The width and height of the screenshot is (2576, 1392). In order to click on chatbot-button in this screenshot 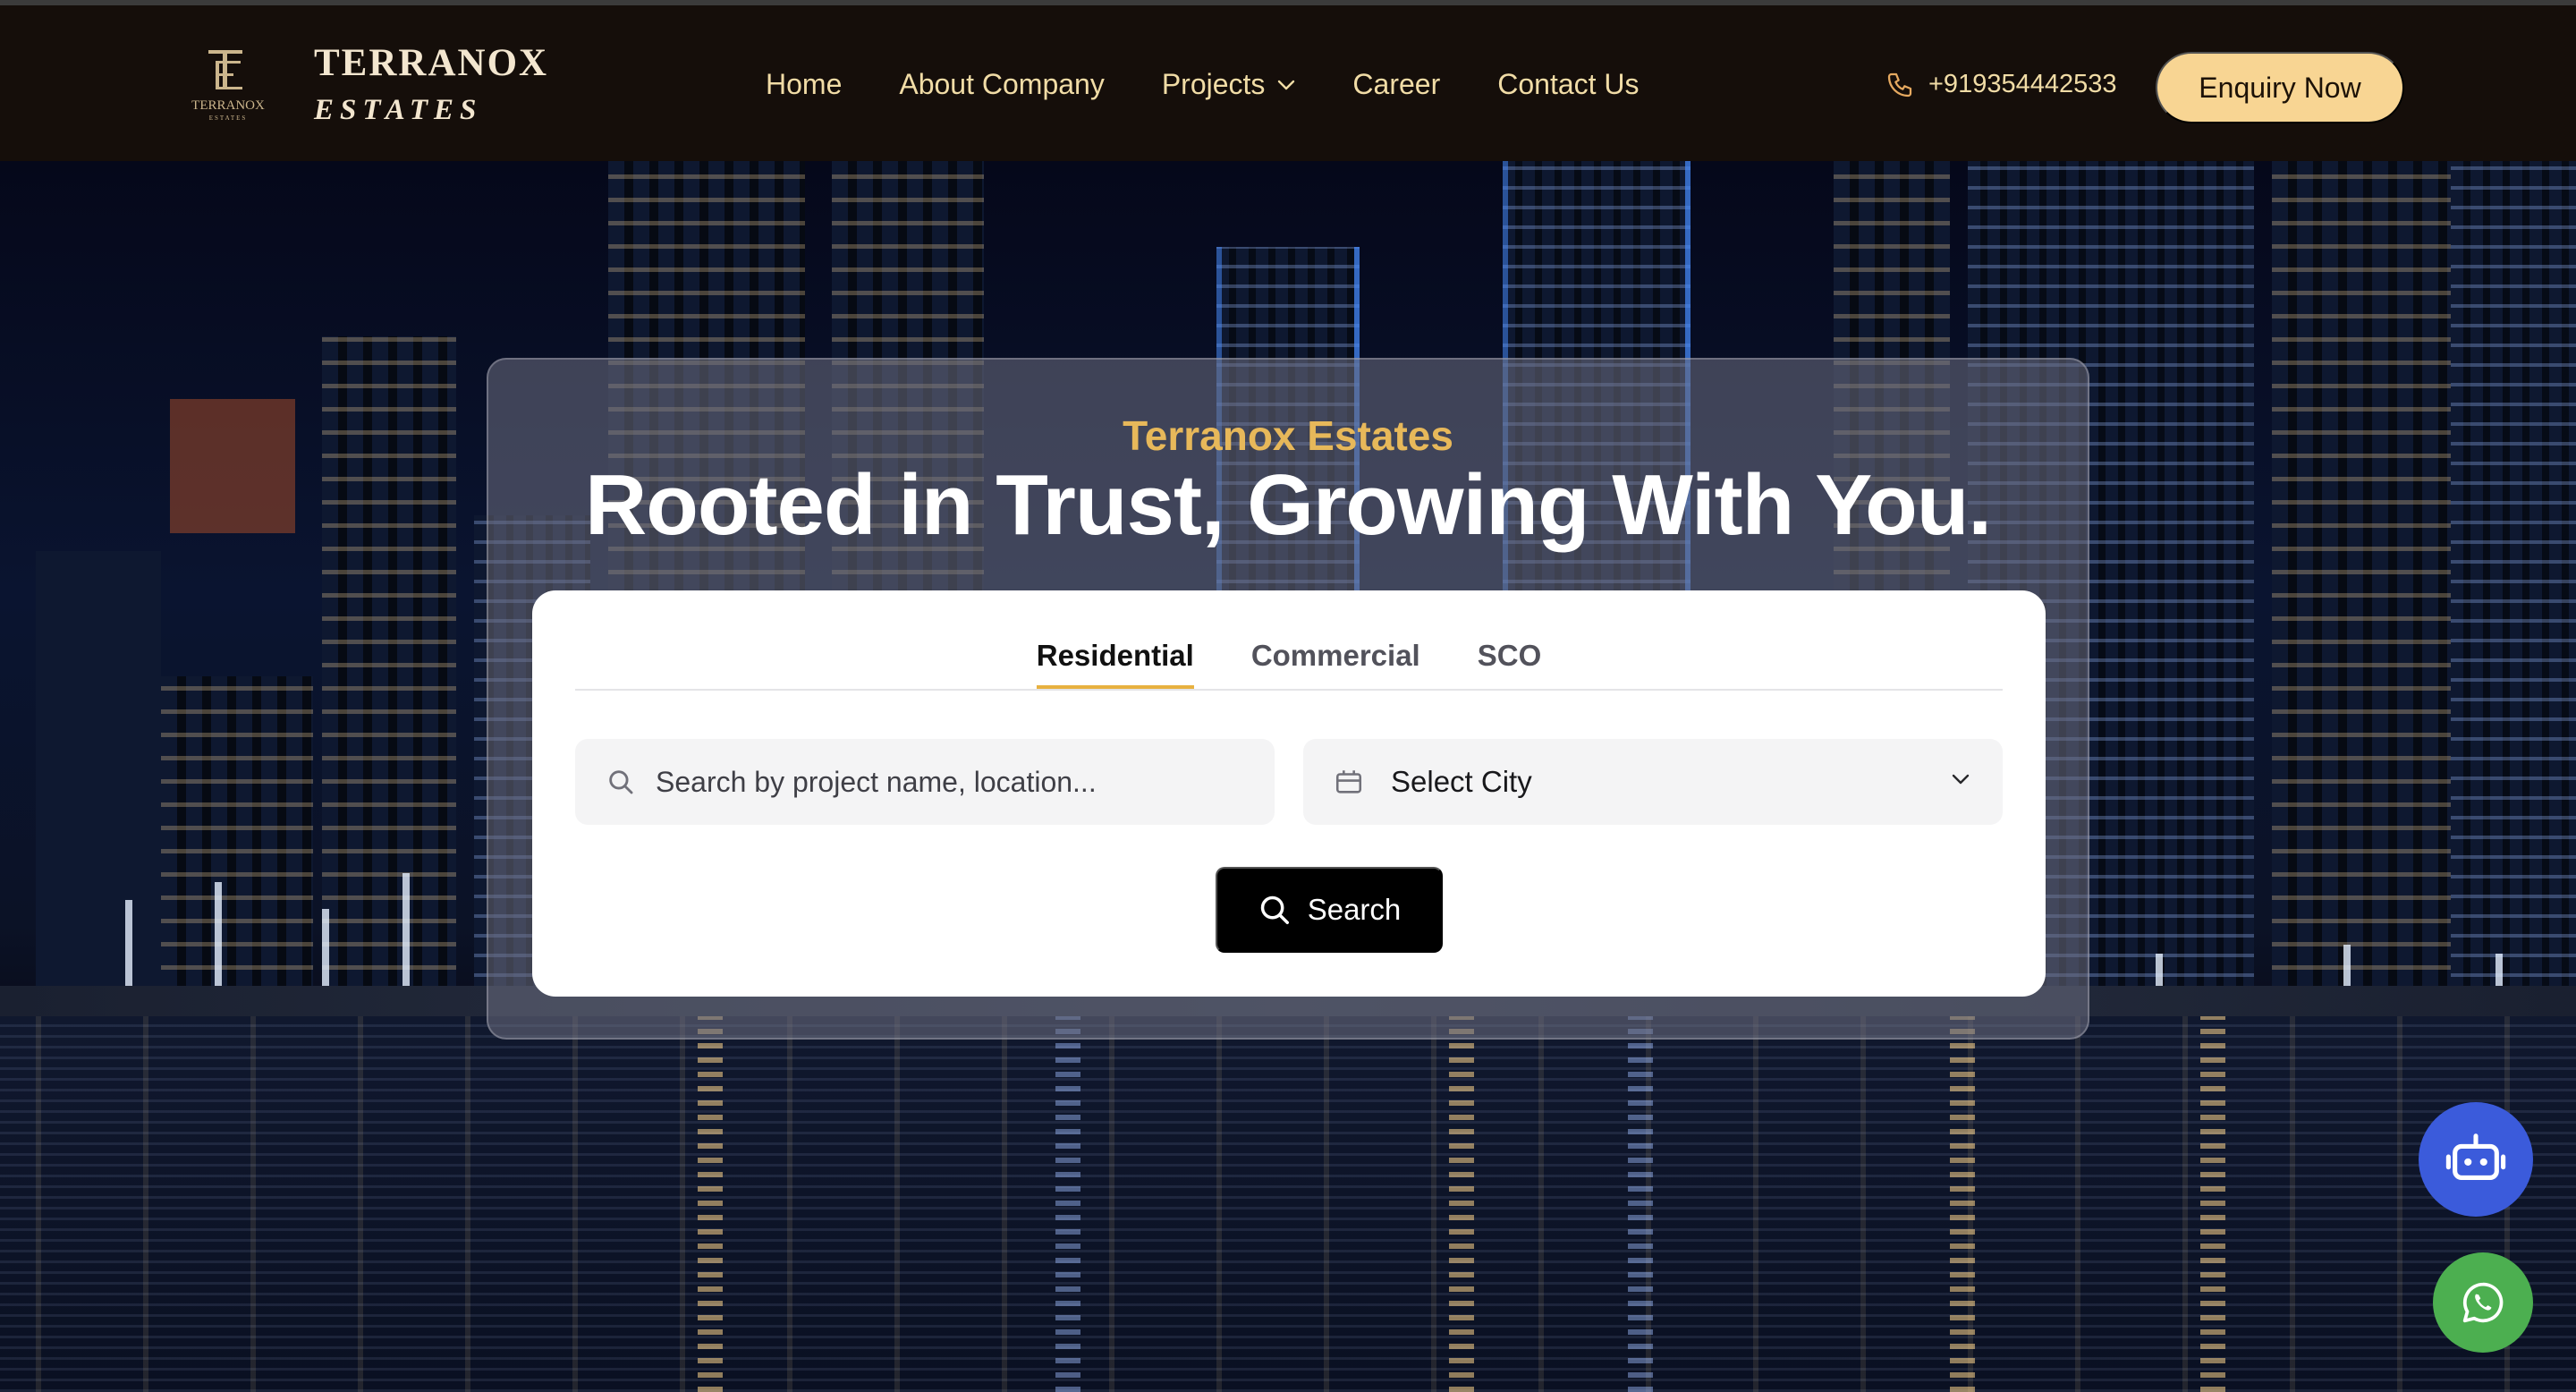, I will do `click(2476, 1159)`.